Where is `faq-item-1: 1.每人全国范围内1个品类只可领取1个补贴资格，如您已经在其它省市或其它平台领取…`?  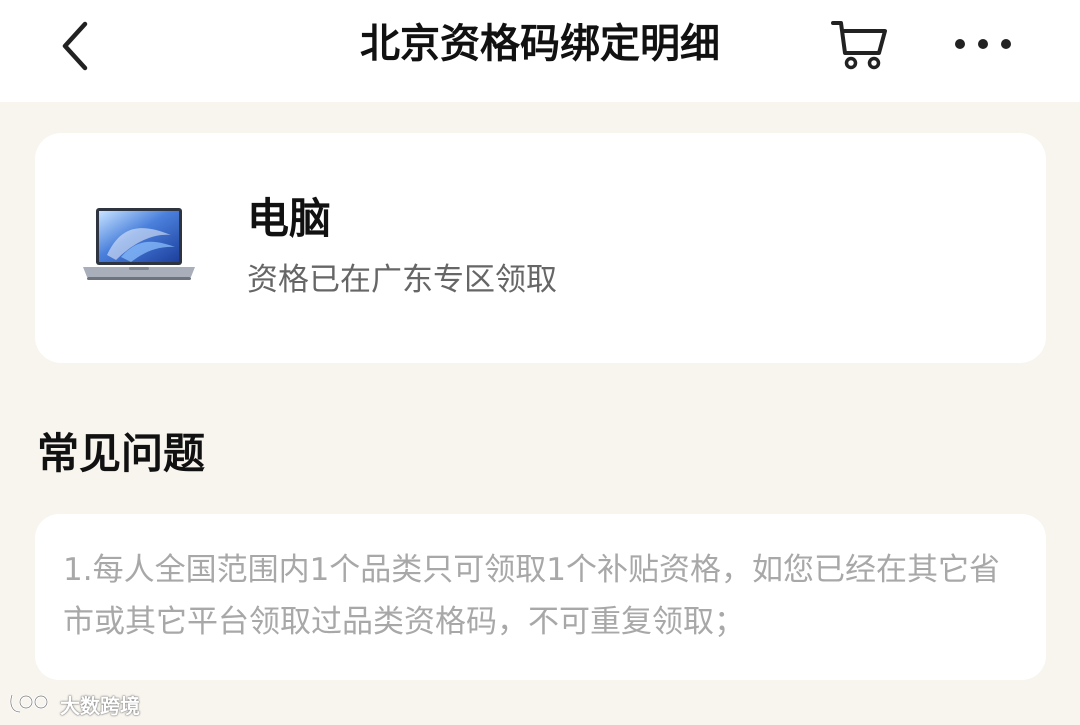
faq-item-1: 1.每人全国范围内1个品类只可领取1个补贴资格，如您已经在其它省市或其它平台领取… is located at coordinates (532, 596).